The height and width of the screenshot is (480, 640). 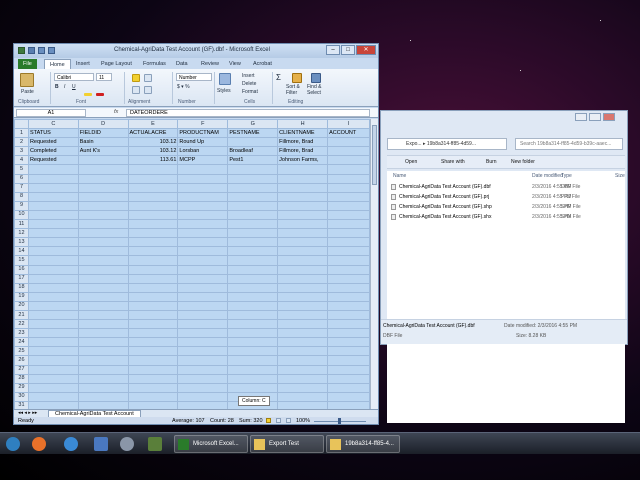 I want to click on paste-label: Paste, so click(x=27, y=92).